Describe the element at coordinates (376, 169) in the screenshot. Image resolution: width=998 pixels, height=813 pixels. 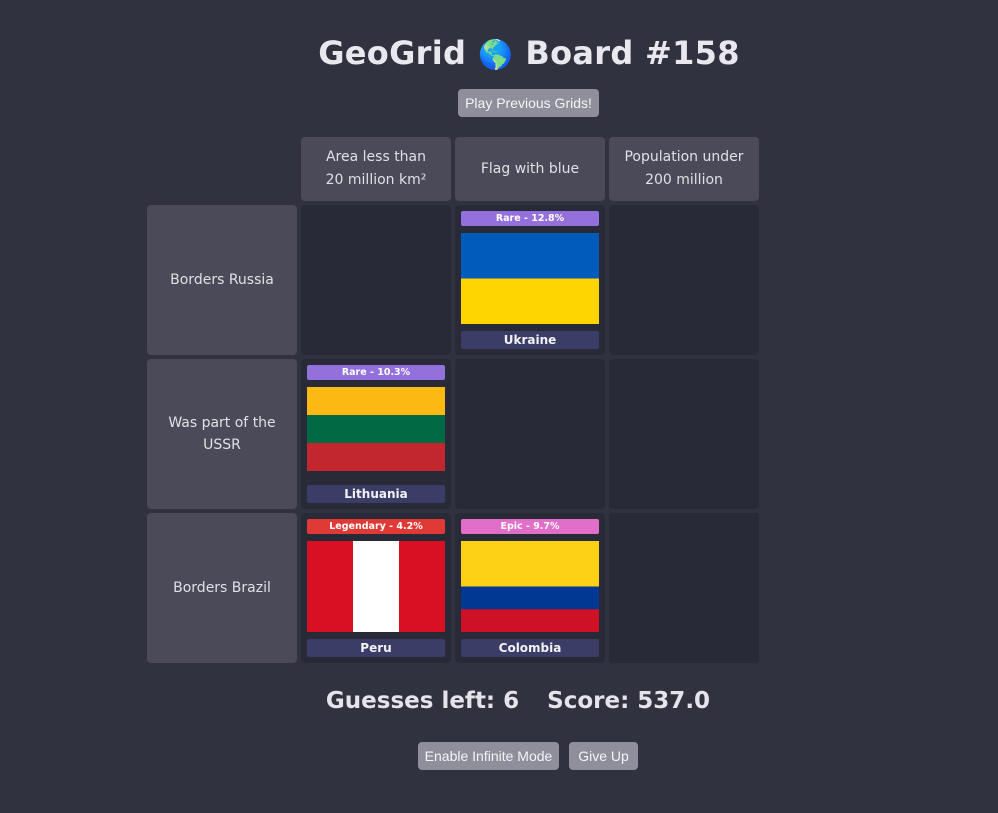
I see `column-header-area: Area less than 20 million km²` at that location.